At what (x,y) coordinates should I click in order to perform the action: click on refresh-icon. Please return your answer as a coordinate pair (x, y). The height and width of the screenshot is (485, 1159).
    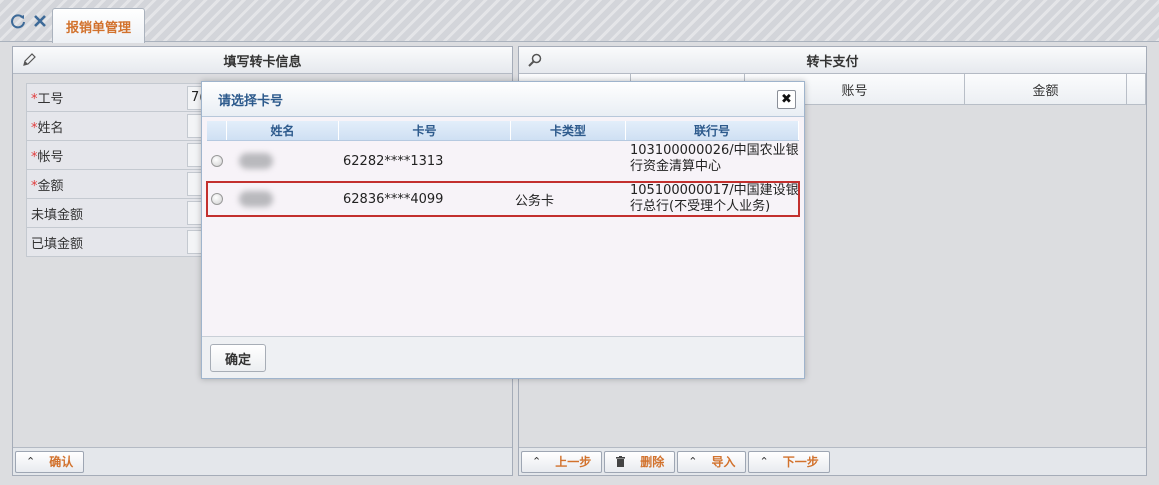
    Looking at the image, I should click on (18, 21).